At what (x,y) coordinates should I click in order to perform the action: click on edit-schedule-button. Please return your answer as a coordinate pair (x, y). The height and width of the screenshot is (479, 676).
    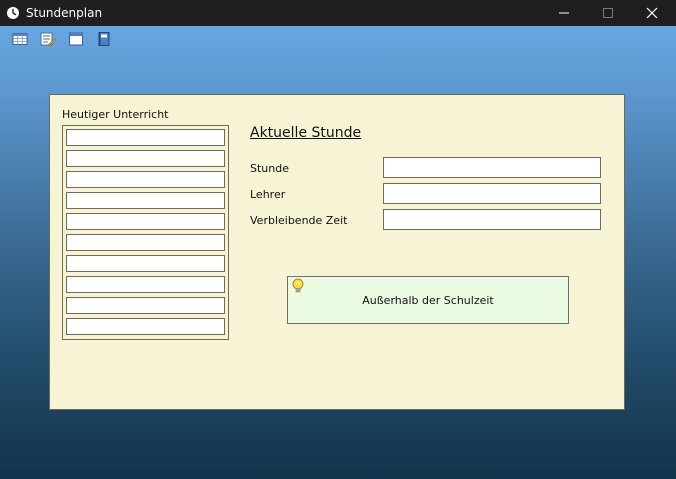
    Looking at the image, I should click on (48, 39).